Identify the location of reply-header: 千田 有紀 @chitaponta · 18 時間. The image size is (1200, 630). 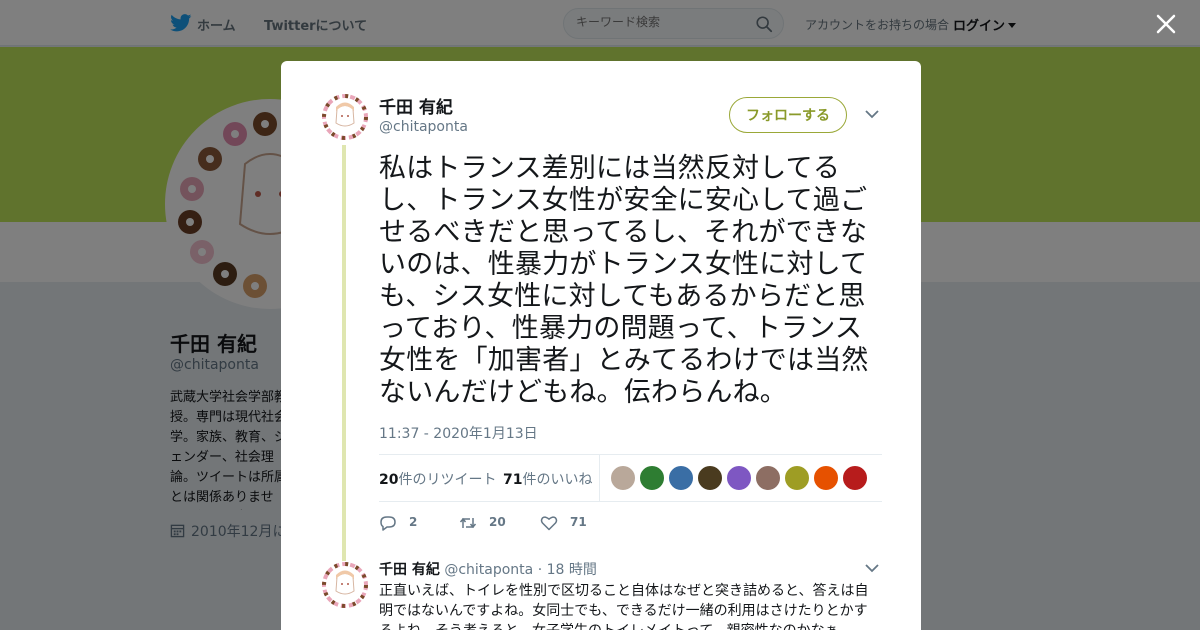
(488, 569).